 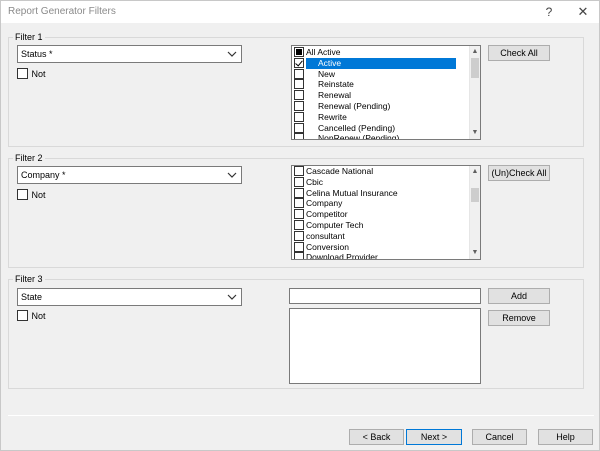 What do you see at coordinates (519, 296) in the screenshot?
I see `add-button: Add` at bounding box center [519, 296].